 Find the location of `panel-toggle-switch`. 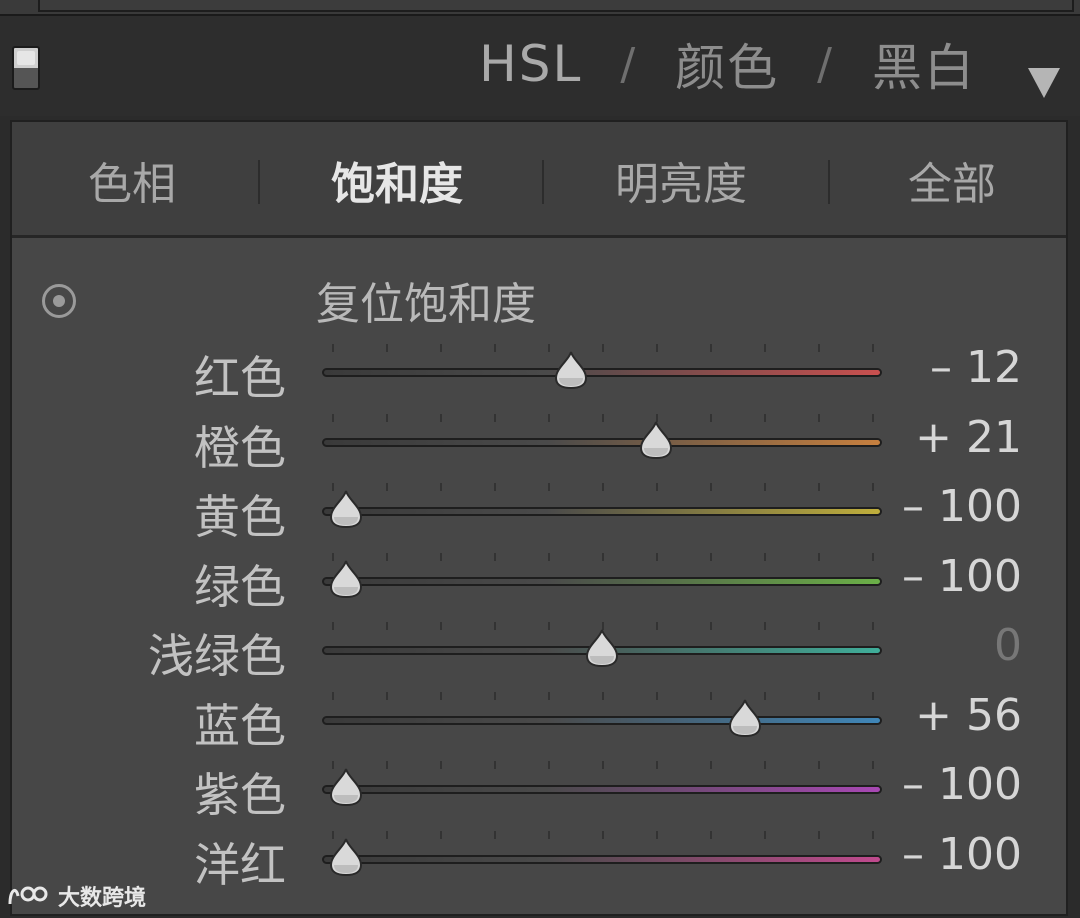

panel-toggle-switch is located at coordinates (26, 68).